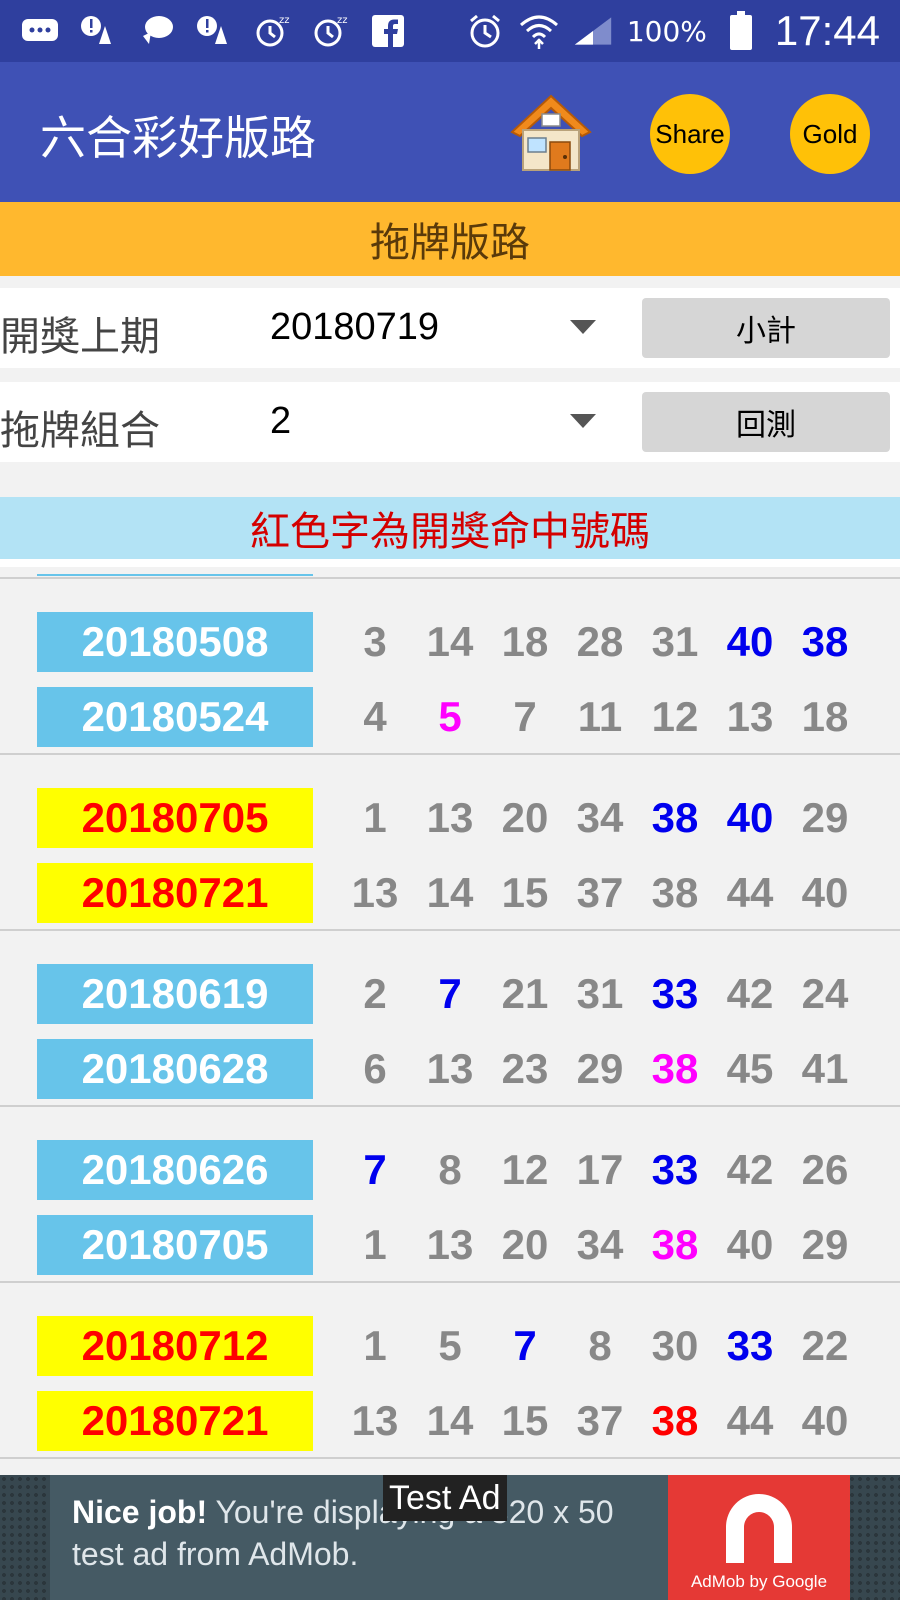  What do you see at coordinates (485, 31) in the screenshot?
I see `alarm-icon` at bounding box center [485, 31].